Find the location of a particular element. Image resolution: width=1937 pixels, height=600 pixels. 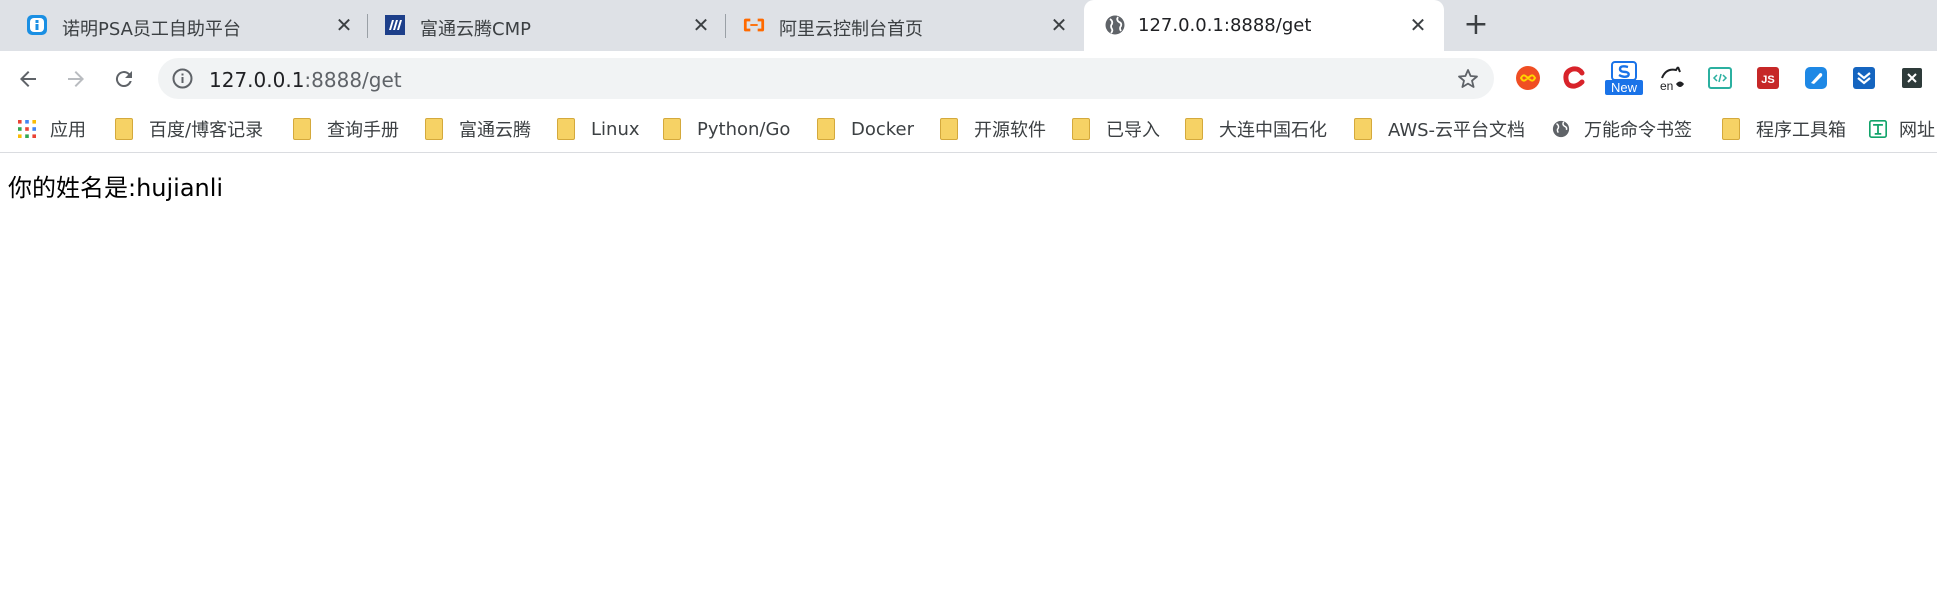

apps-grid-icon is located at coordinates (27, 129).